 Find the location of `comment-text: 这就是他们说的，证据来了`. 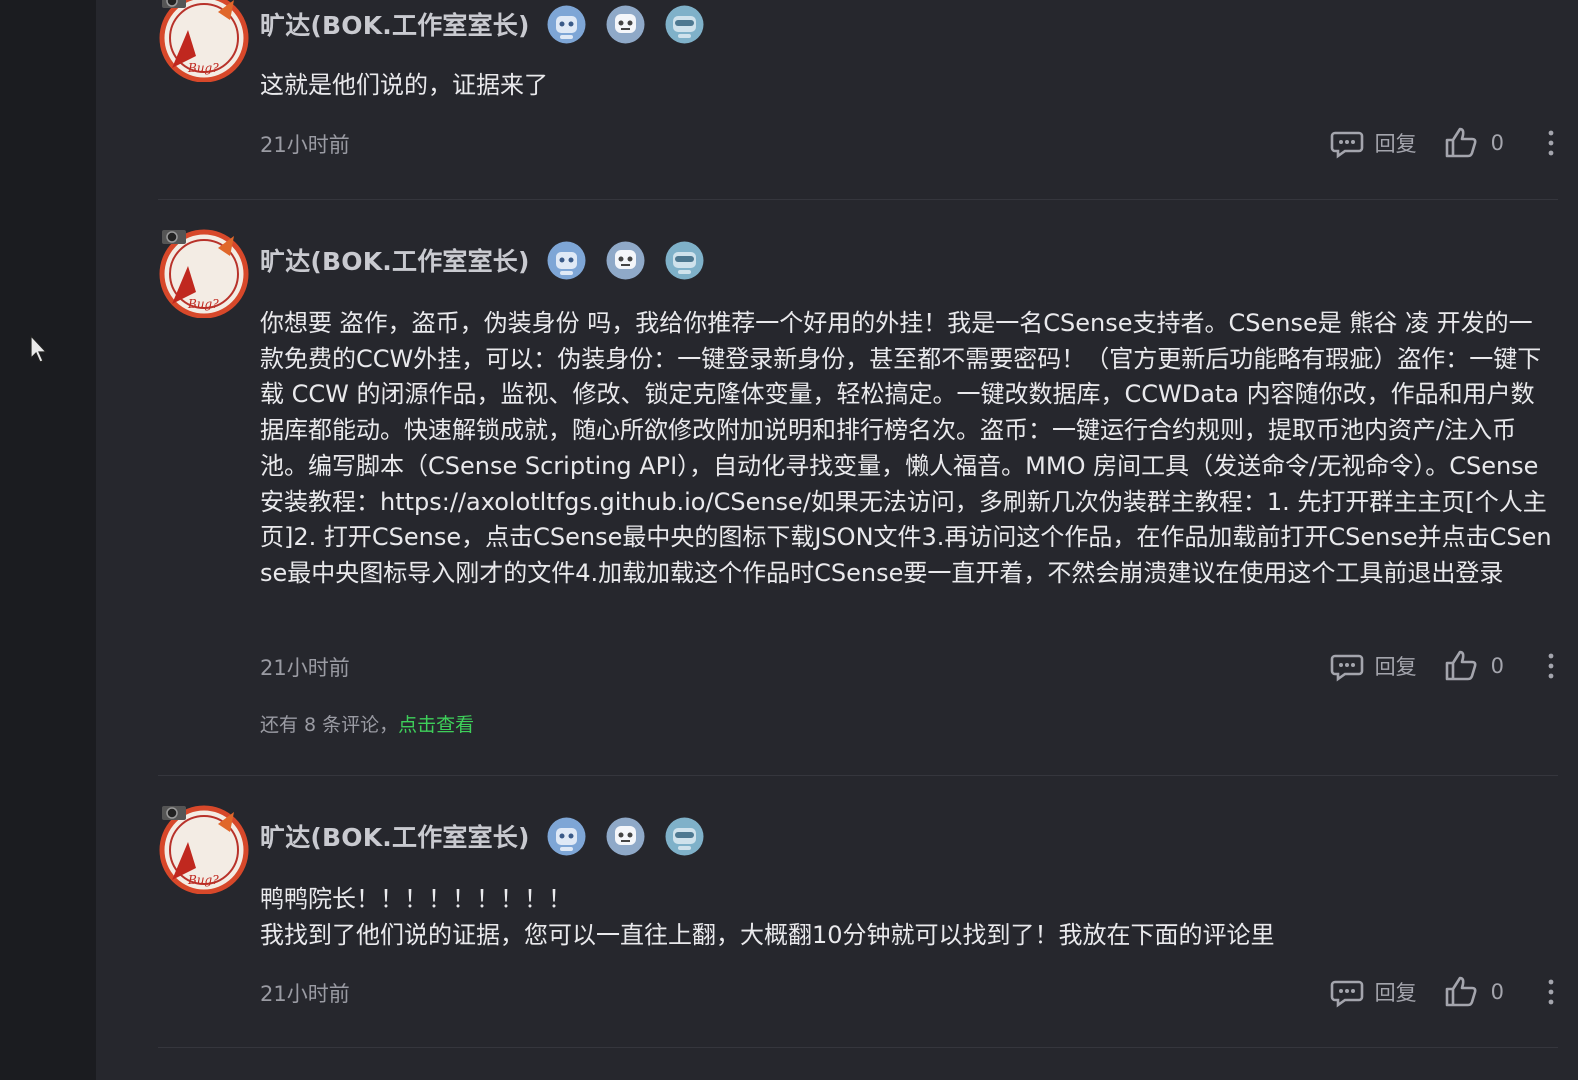

comment-text: 这就是他们说的，证据来了 is located at coordinates (906, 86).